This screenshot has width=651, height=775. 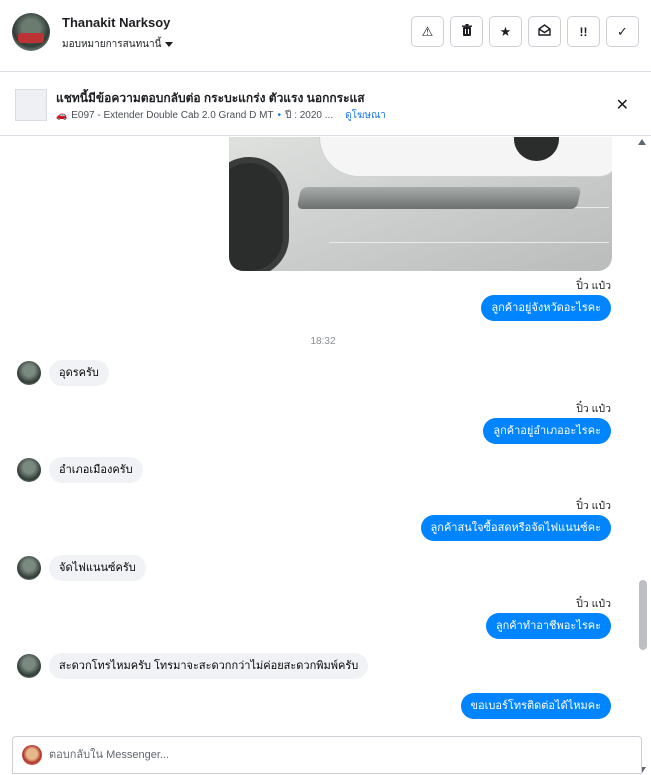 What do you see at coordinates (420, 204) in the screenshot?
I see `car-photo-attachment` at bounding box center [420, 204].